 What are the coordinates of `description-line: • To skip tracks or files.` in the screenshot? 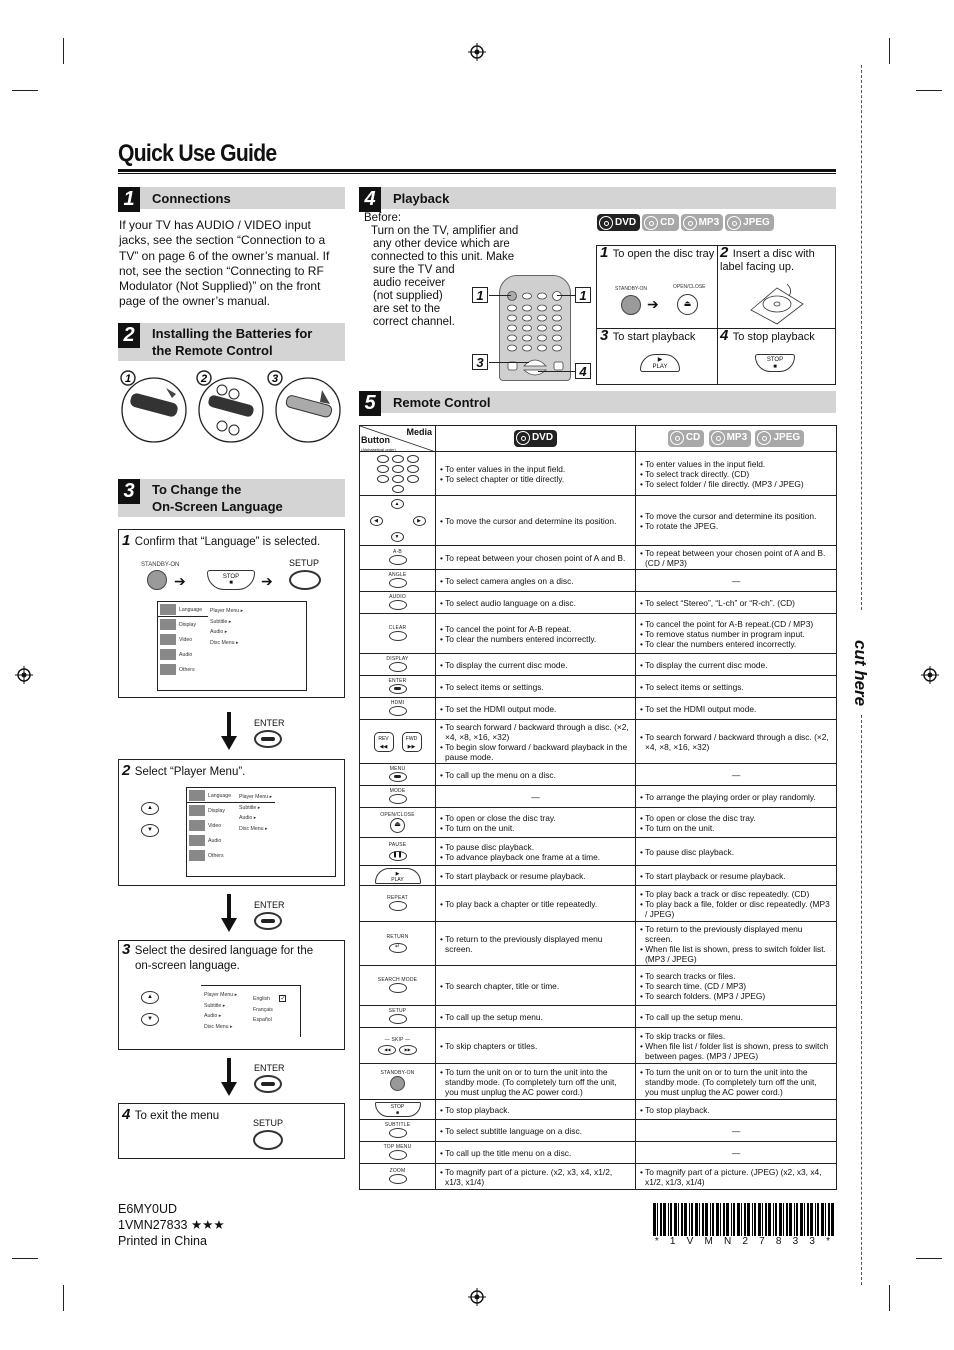 It's located at (683, 1035).